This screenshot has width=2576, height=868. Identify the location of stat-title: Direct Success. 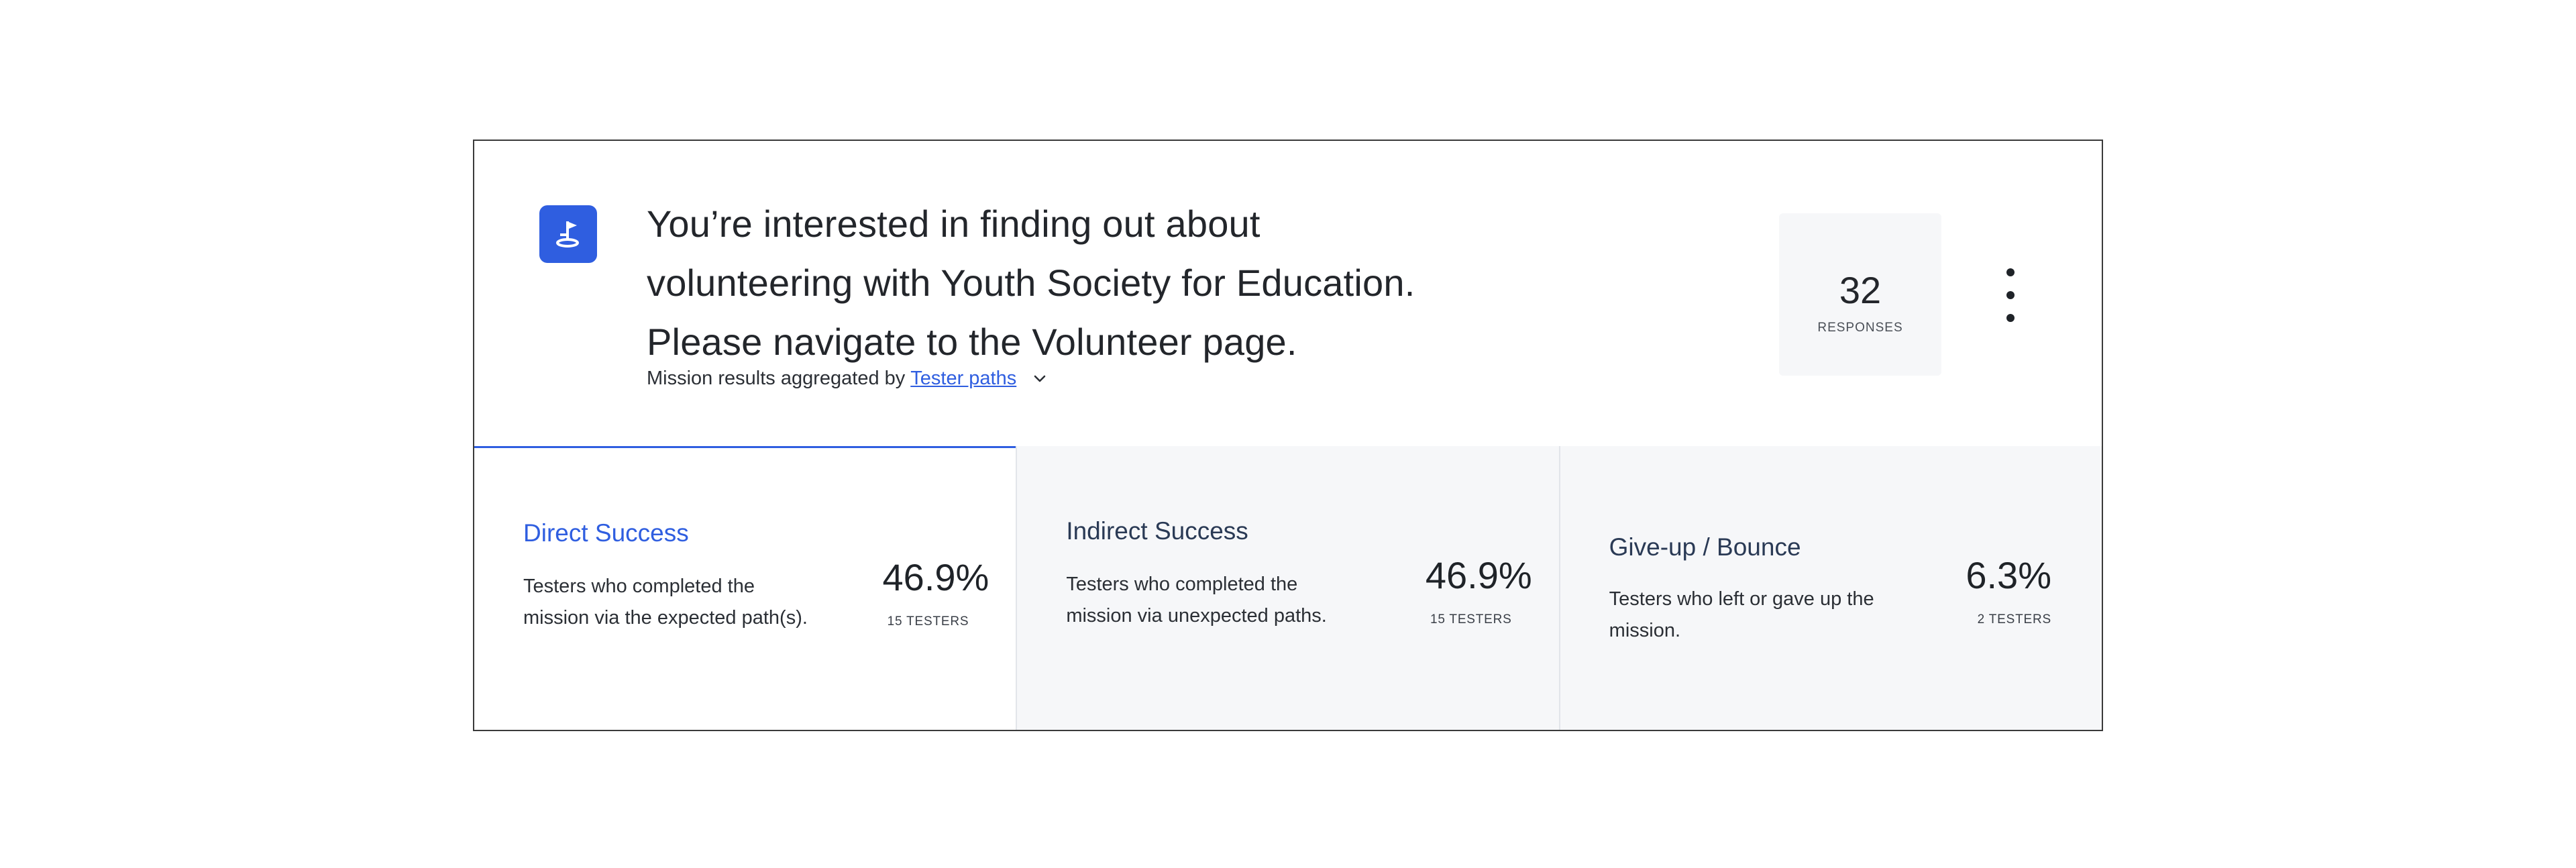
(606, 533).